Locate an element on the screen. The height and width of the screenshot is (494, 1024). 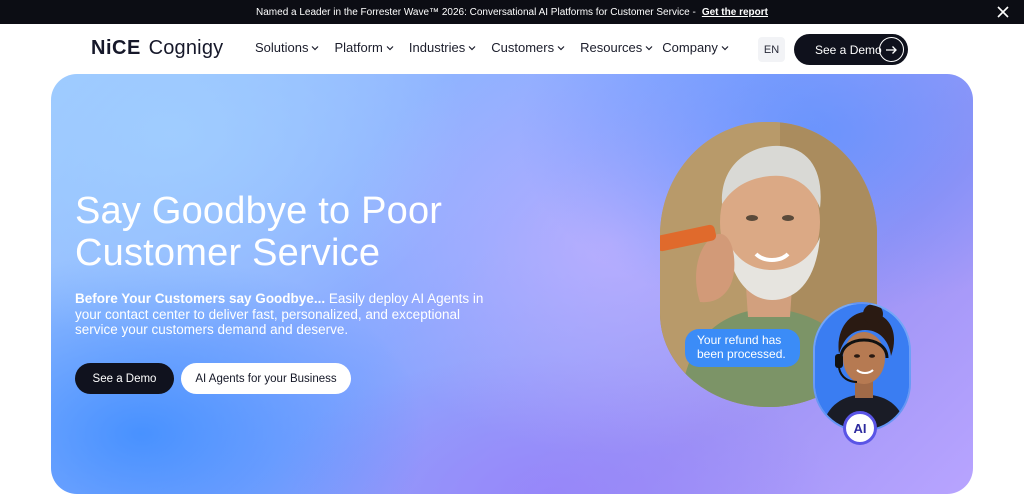
hero-see-demo-button: See a Demo is located at coordinates (124, 378).